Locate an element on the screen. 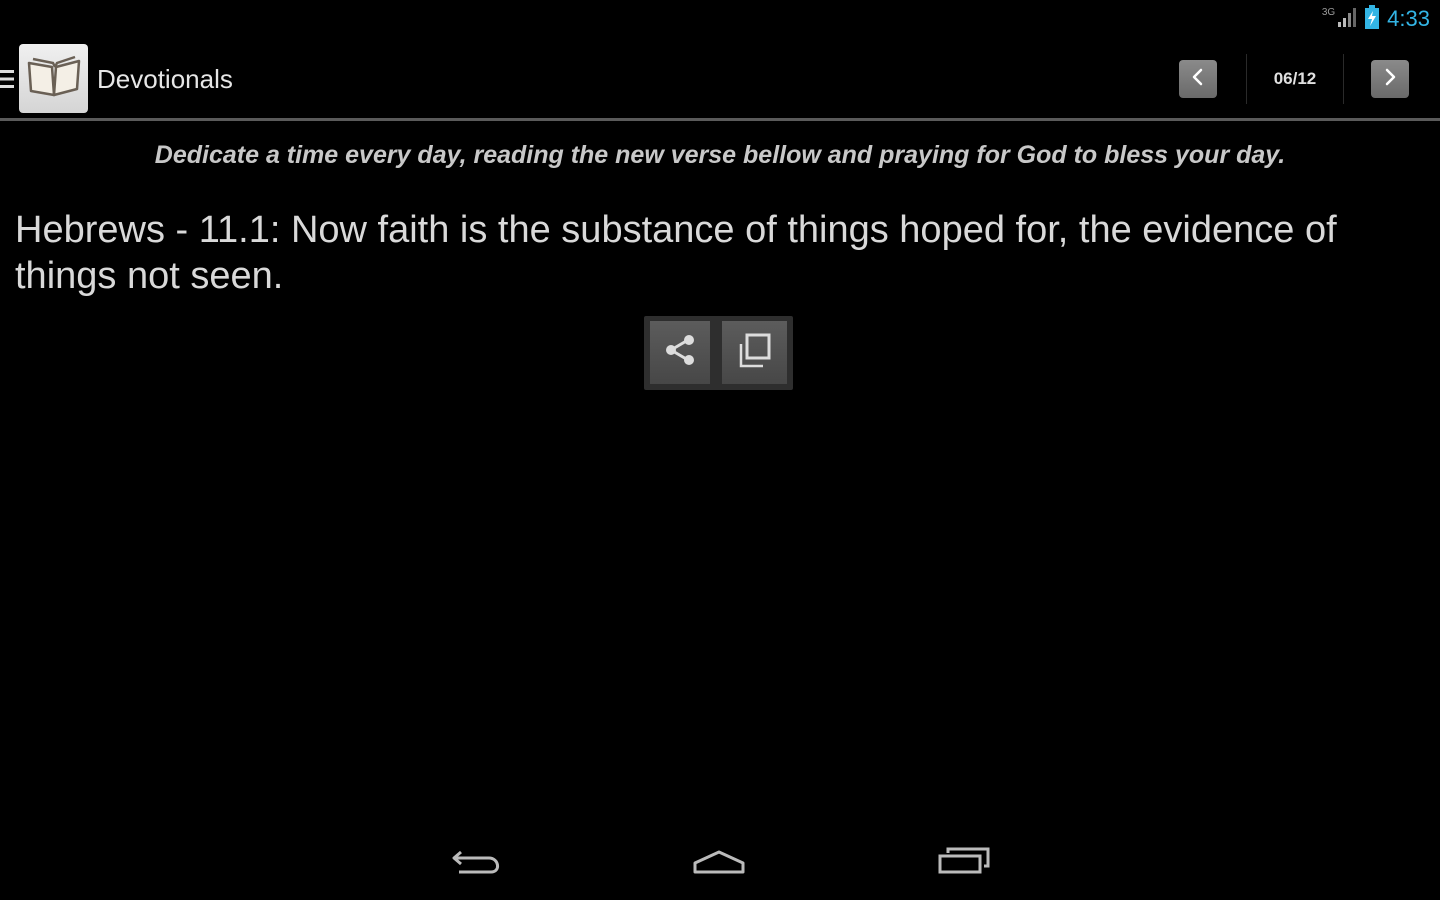 This screenshot has height=900, width=1440. system-nav-bar is located at coordinates (720, 864).